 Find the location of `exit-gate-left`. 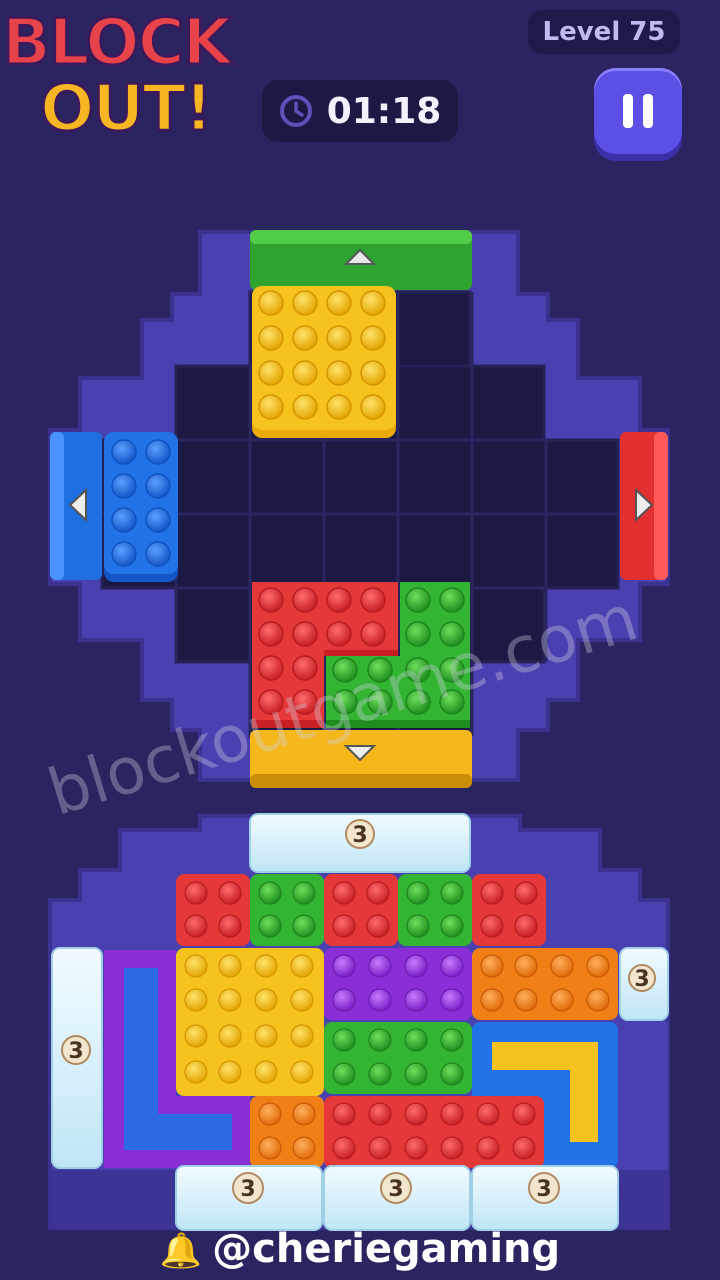

exit-gate-left is located at coordinates (76, 506).